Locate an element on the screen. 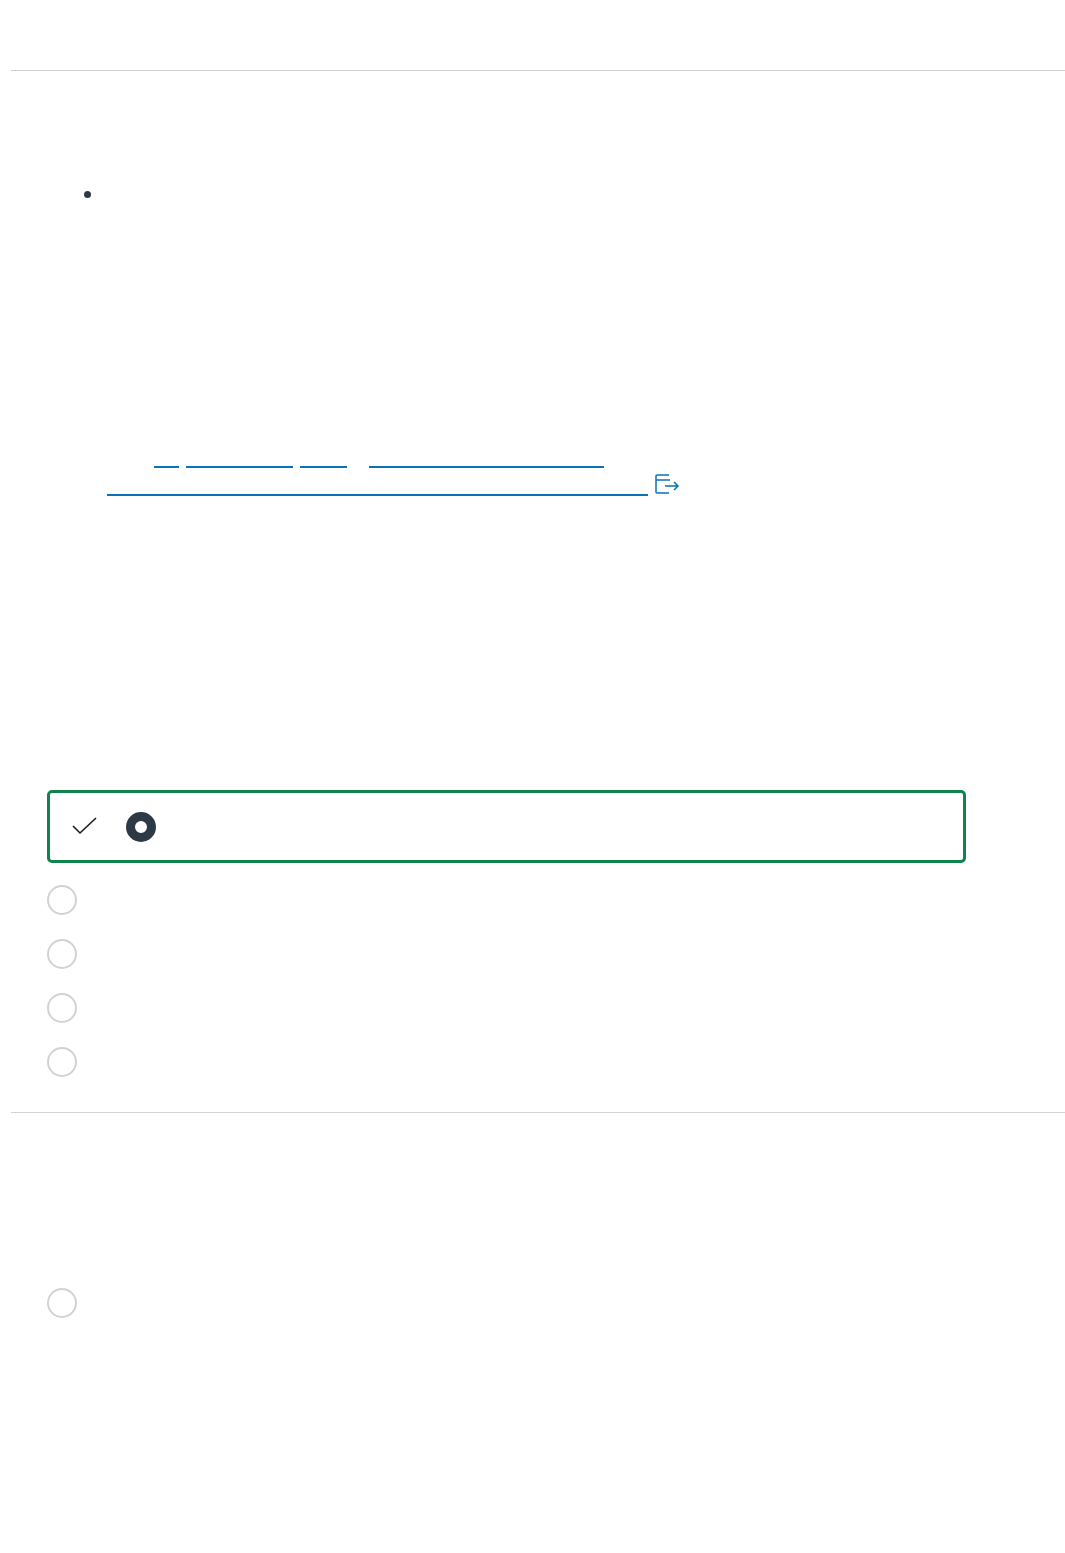 This screenshot has width=1065, height=1553. check-icon is located at coordinates (85, 826).